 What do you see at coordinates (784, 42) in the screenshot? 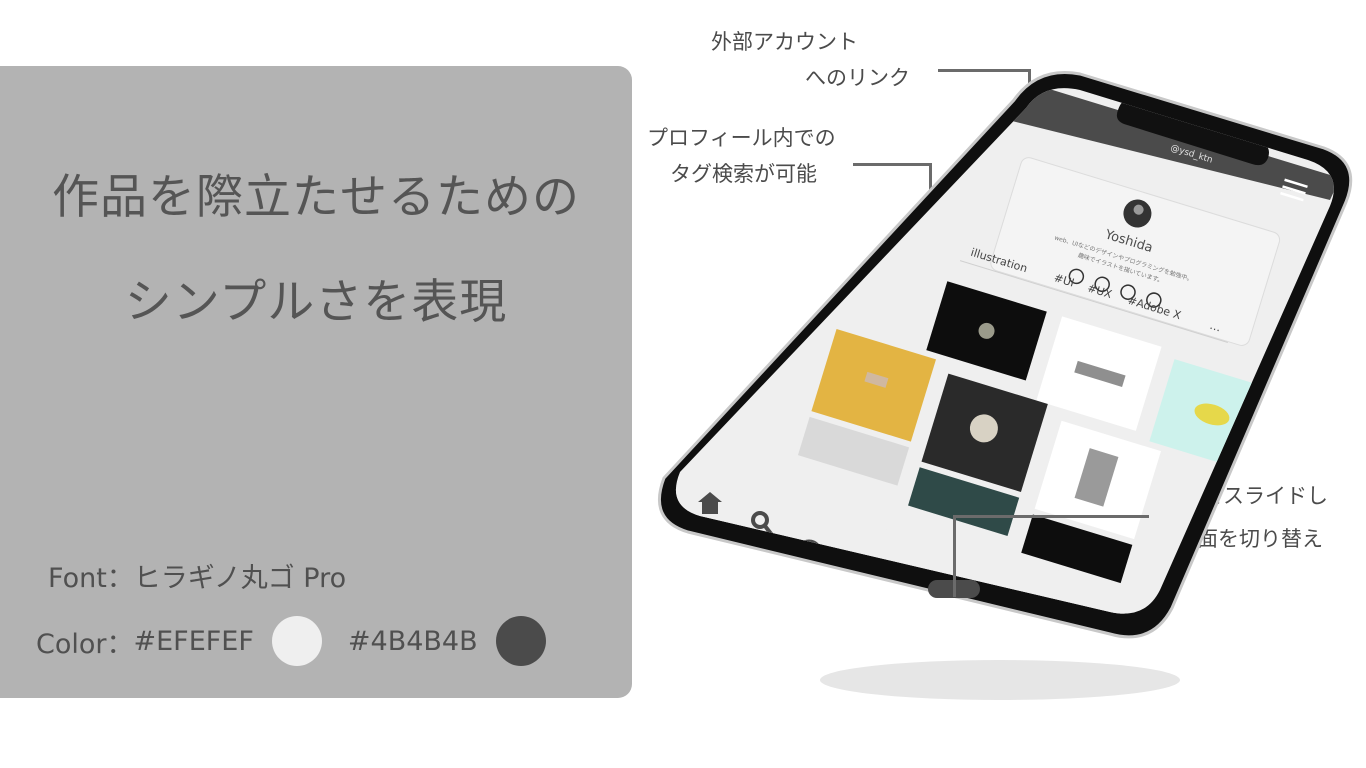
I see `callout-external-line1: 外部アカウント` at bounding box center [784, 42].